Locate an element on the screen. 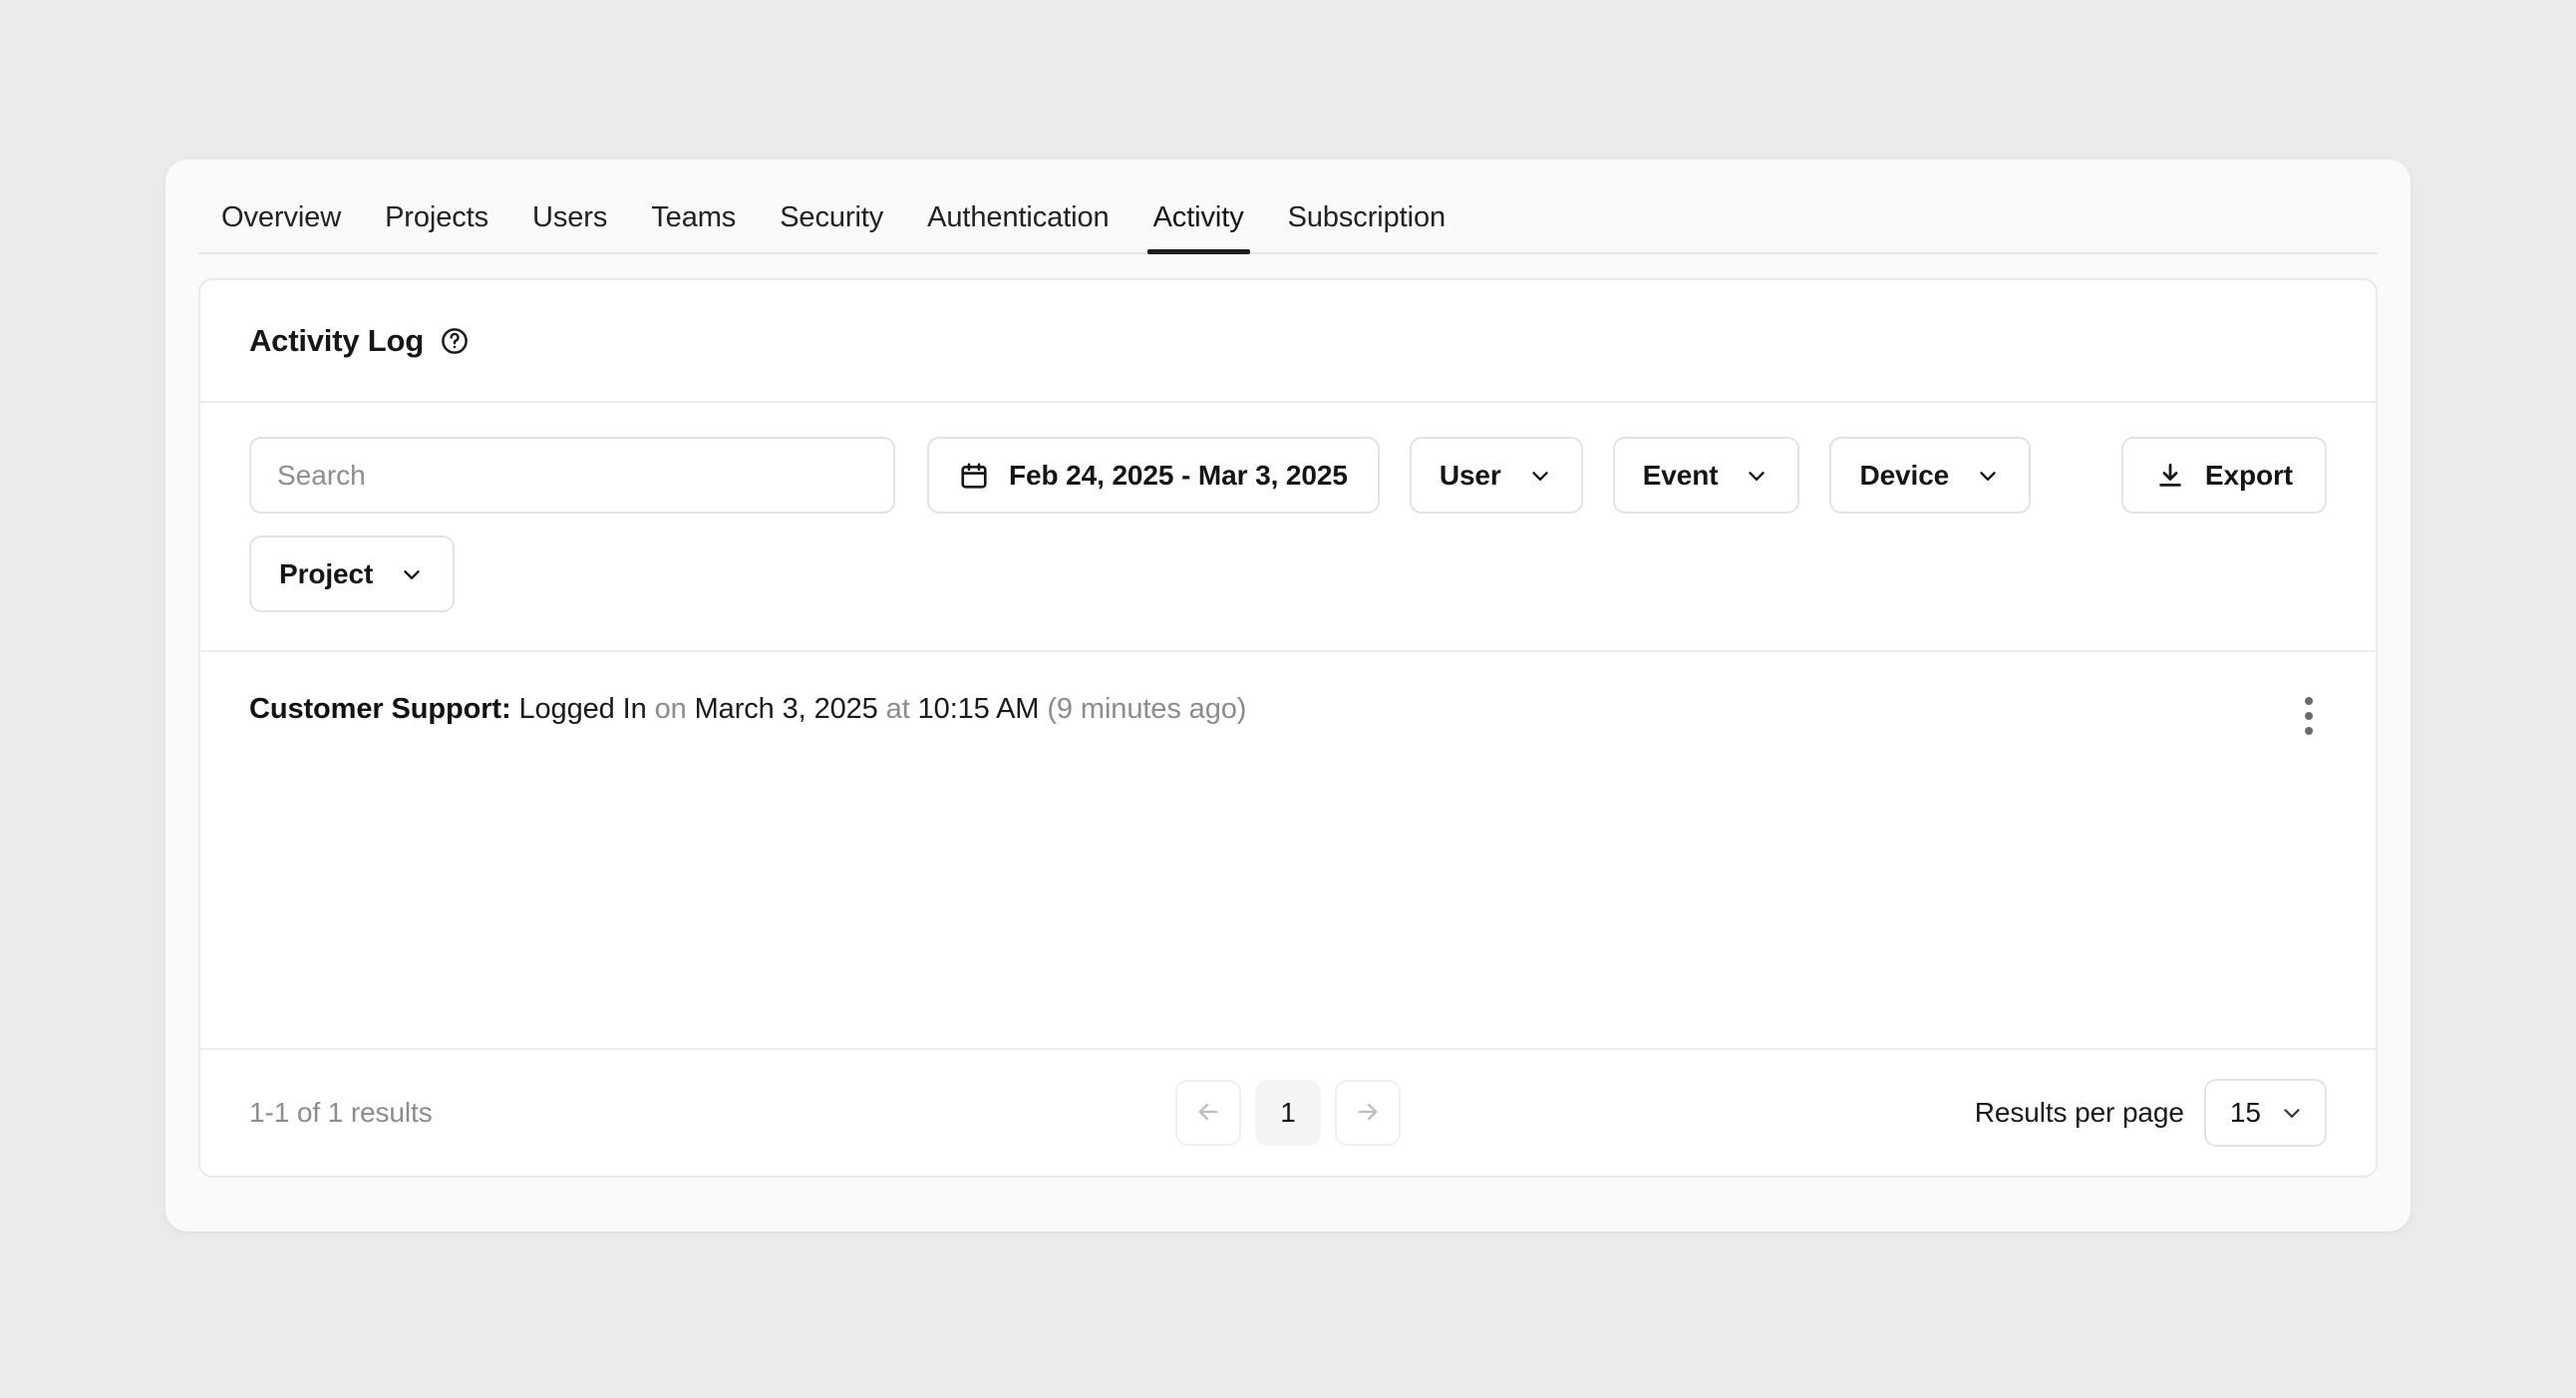 This screenshot has width=2576, height=1398. user-filter-label: User is located at coordinates (1470, 475).